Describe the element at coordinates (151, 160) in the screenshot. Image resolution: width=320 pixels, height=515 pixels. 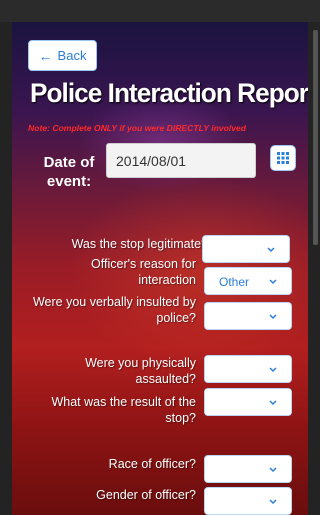
I see `date-of-event-value: 2014/08/01` at that location.